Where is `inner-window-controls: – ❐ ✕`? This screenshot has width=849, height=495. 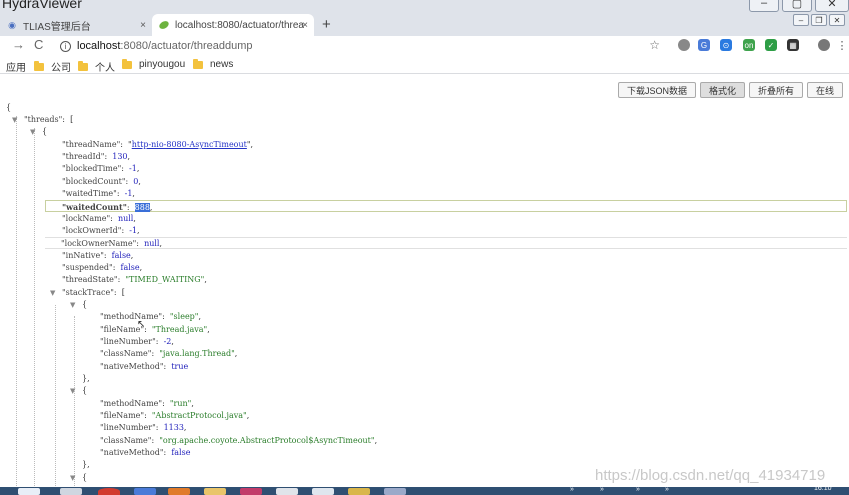 inner-window-controls: – ❐ ✕ is located at coordinates (819, 20).